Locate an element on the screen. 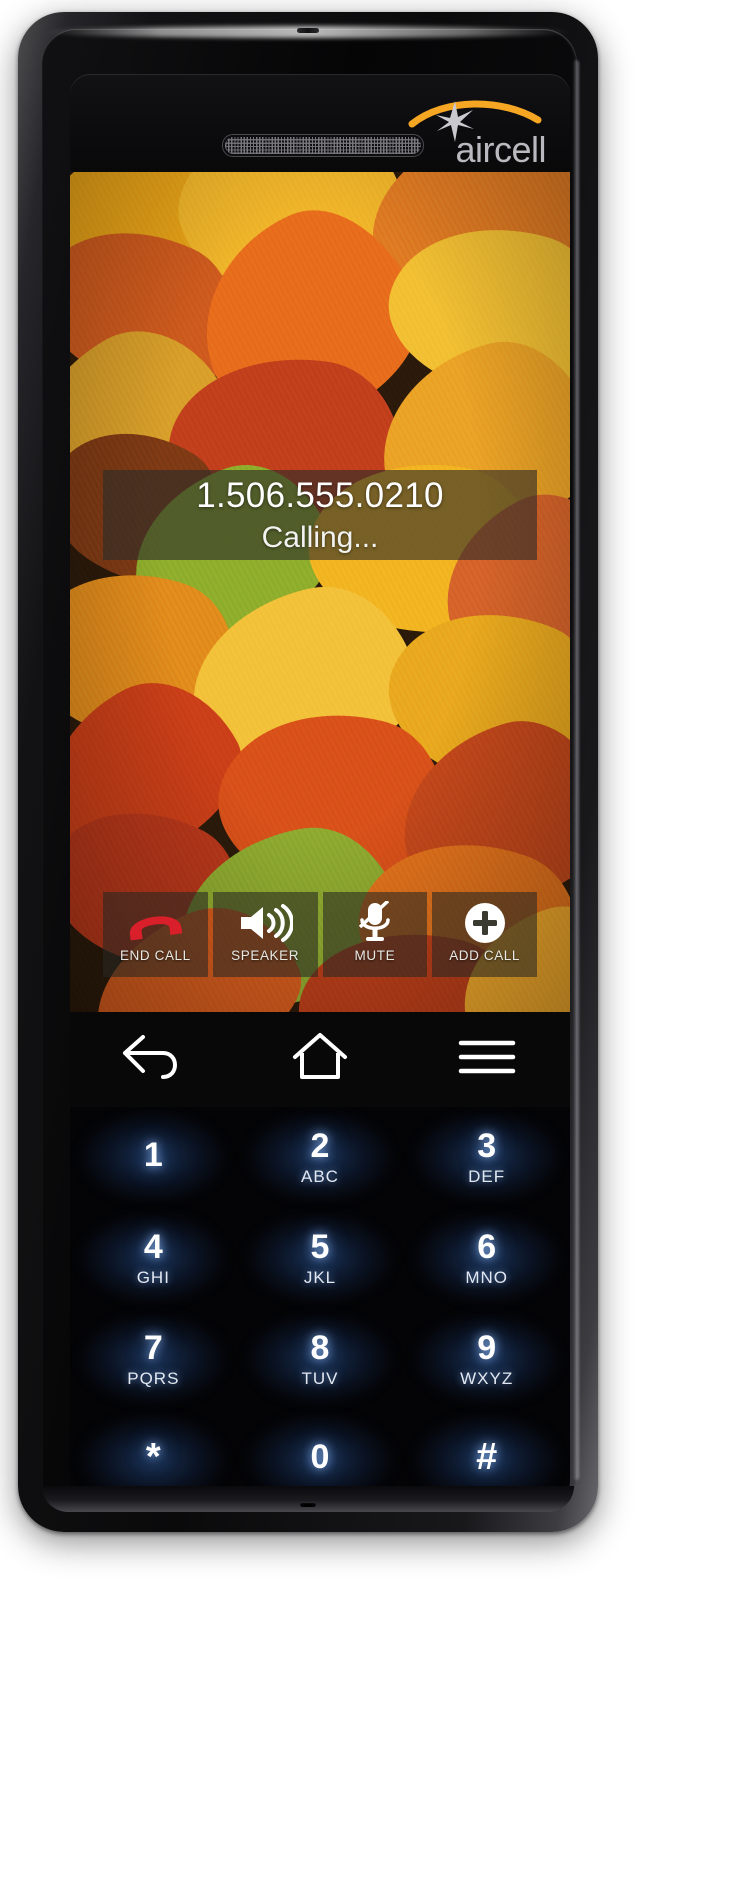 Image resolution: width=736 pixels, height=1899 pixels. svg-text: aircell is located at coordinates (500, 147).